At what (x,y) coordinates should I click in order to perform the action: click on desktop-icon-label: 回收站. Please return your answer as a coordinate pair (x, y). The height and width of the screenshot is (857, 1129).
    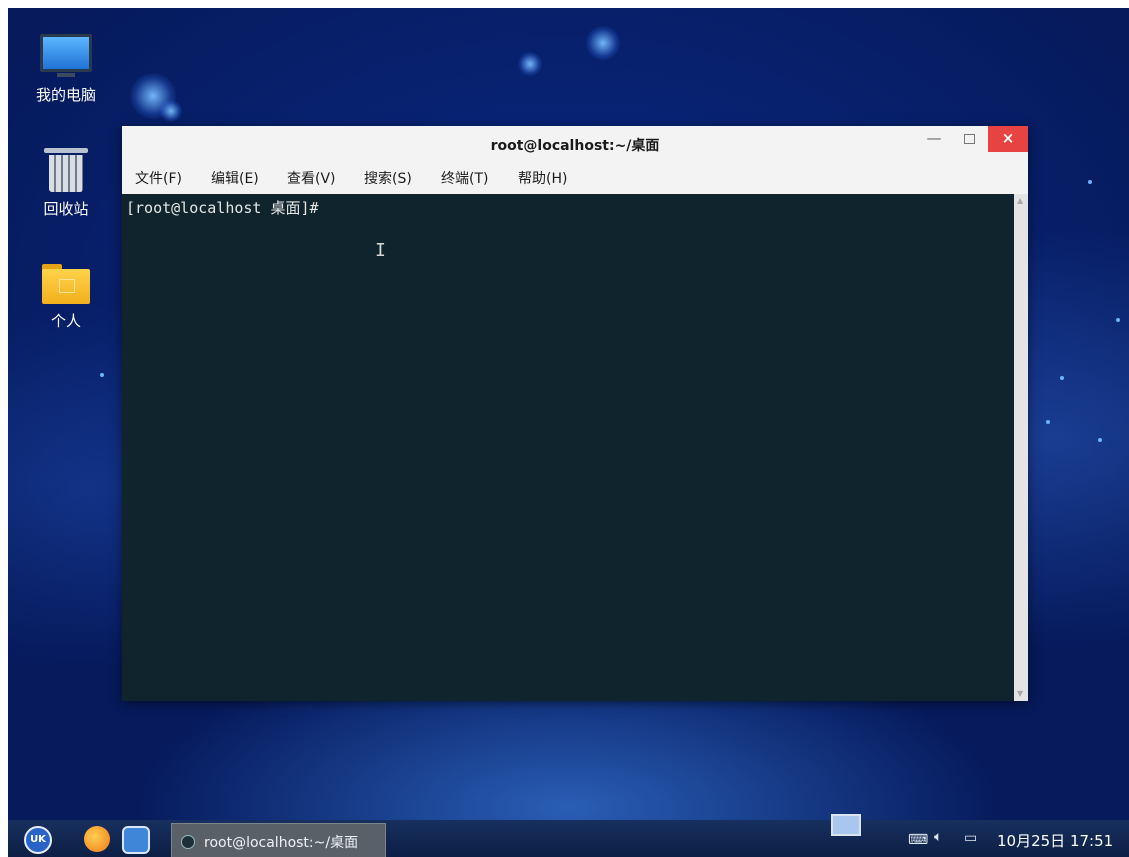
    Looking at the image, I should click on (66, 209).